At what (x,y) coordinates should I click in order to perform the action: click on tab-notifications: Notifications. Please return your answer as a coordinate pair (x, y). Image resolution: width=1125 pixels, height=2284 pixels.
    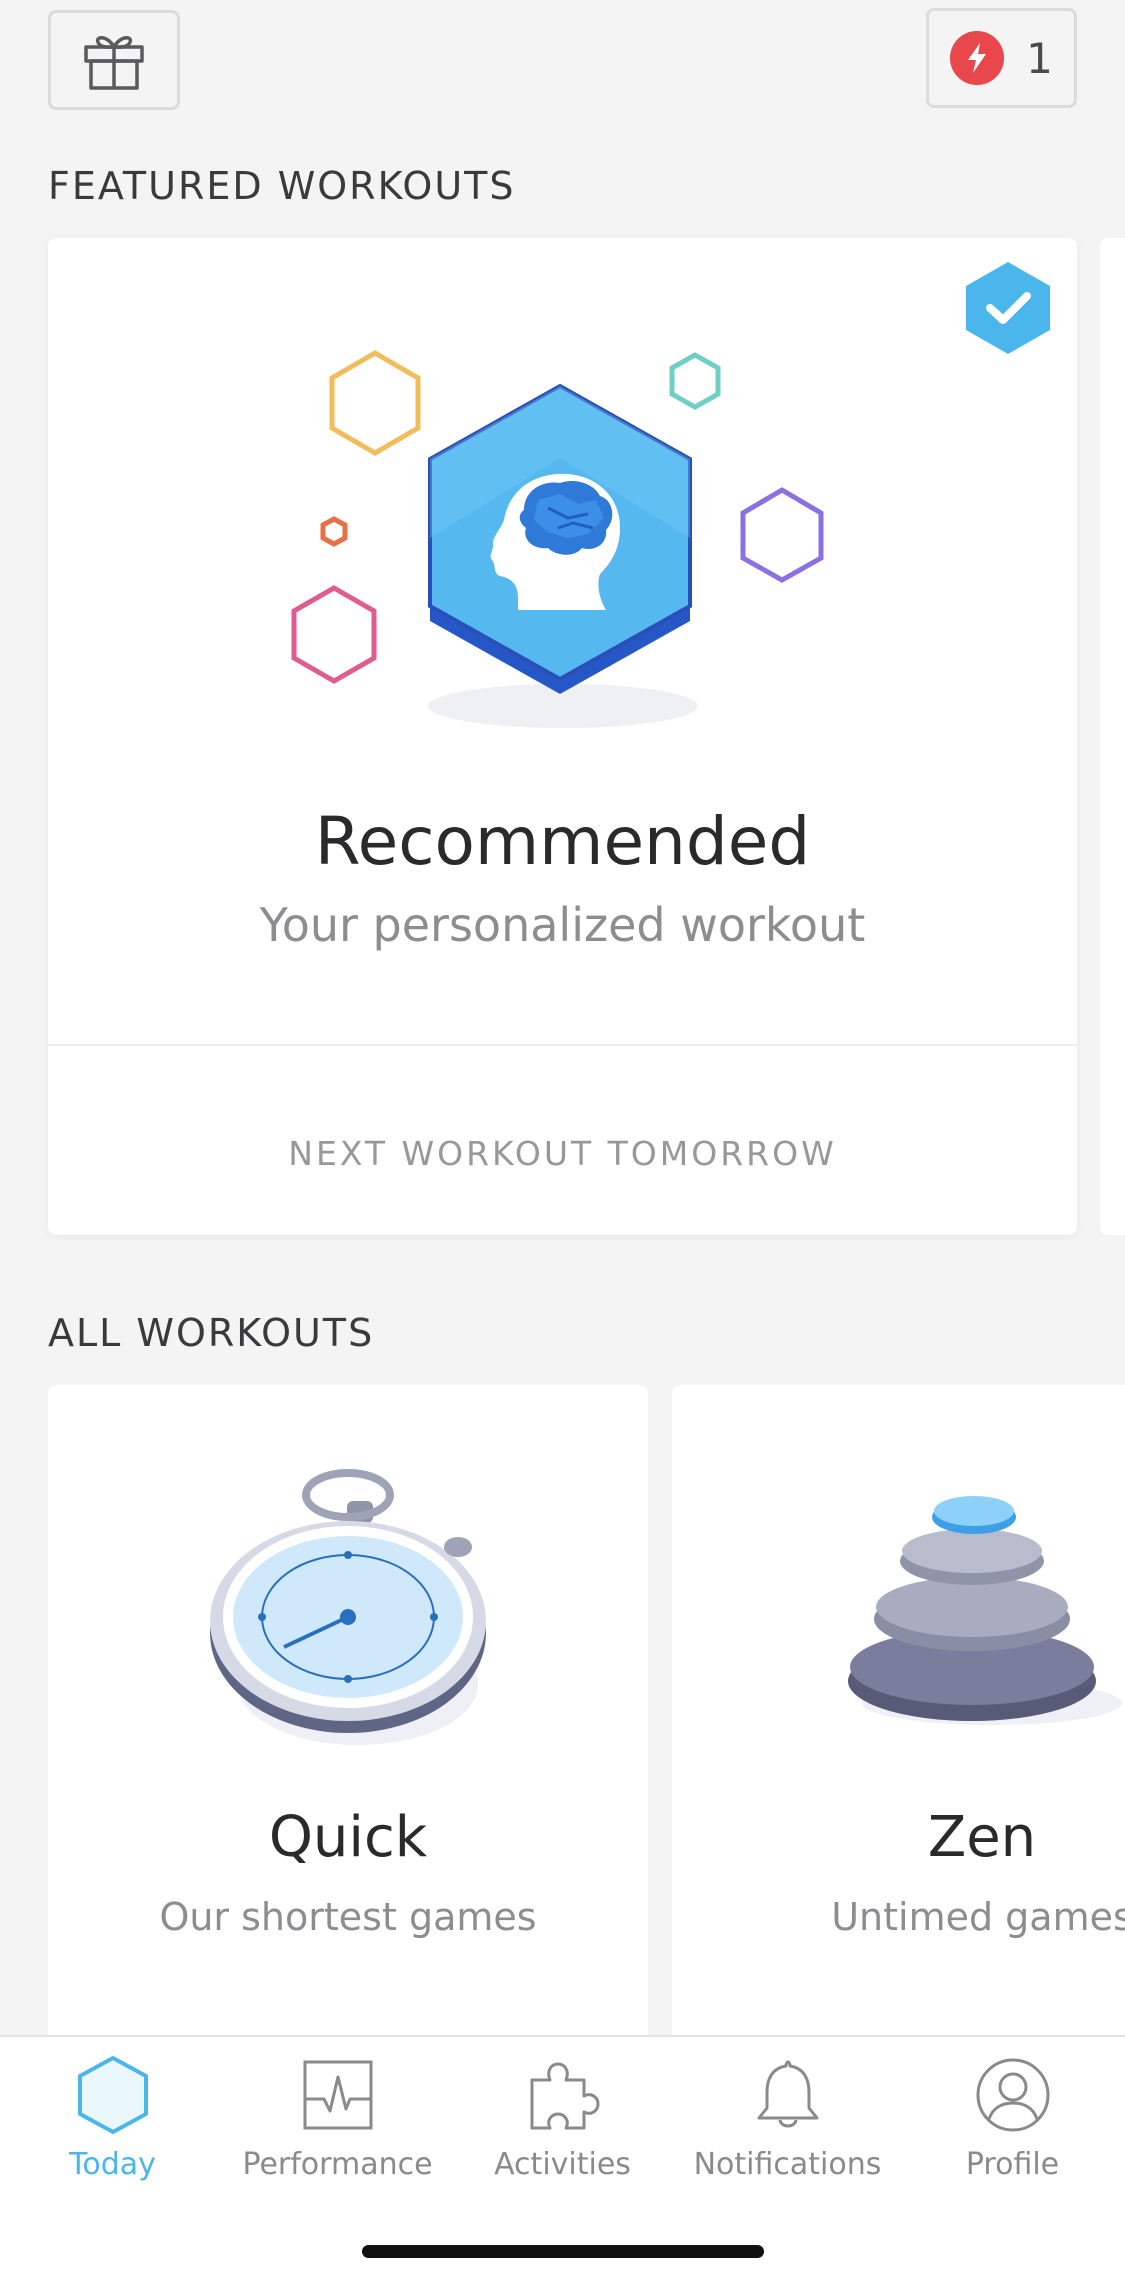
    Looking at the image, I should click on (787, 2135).